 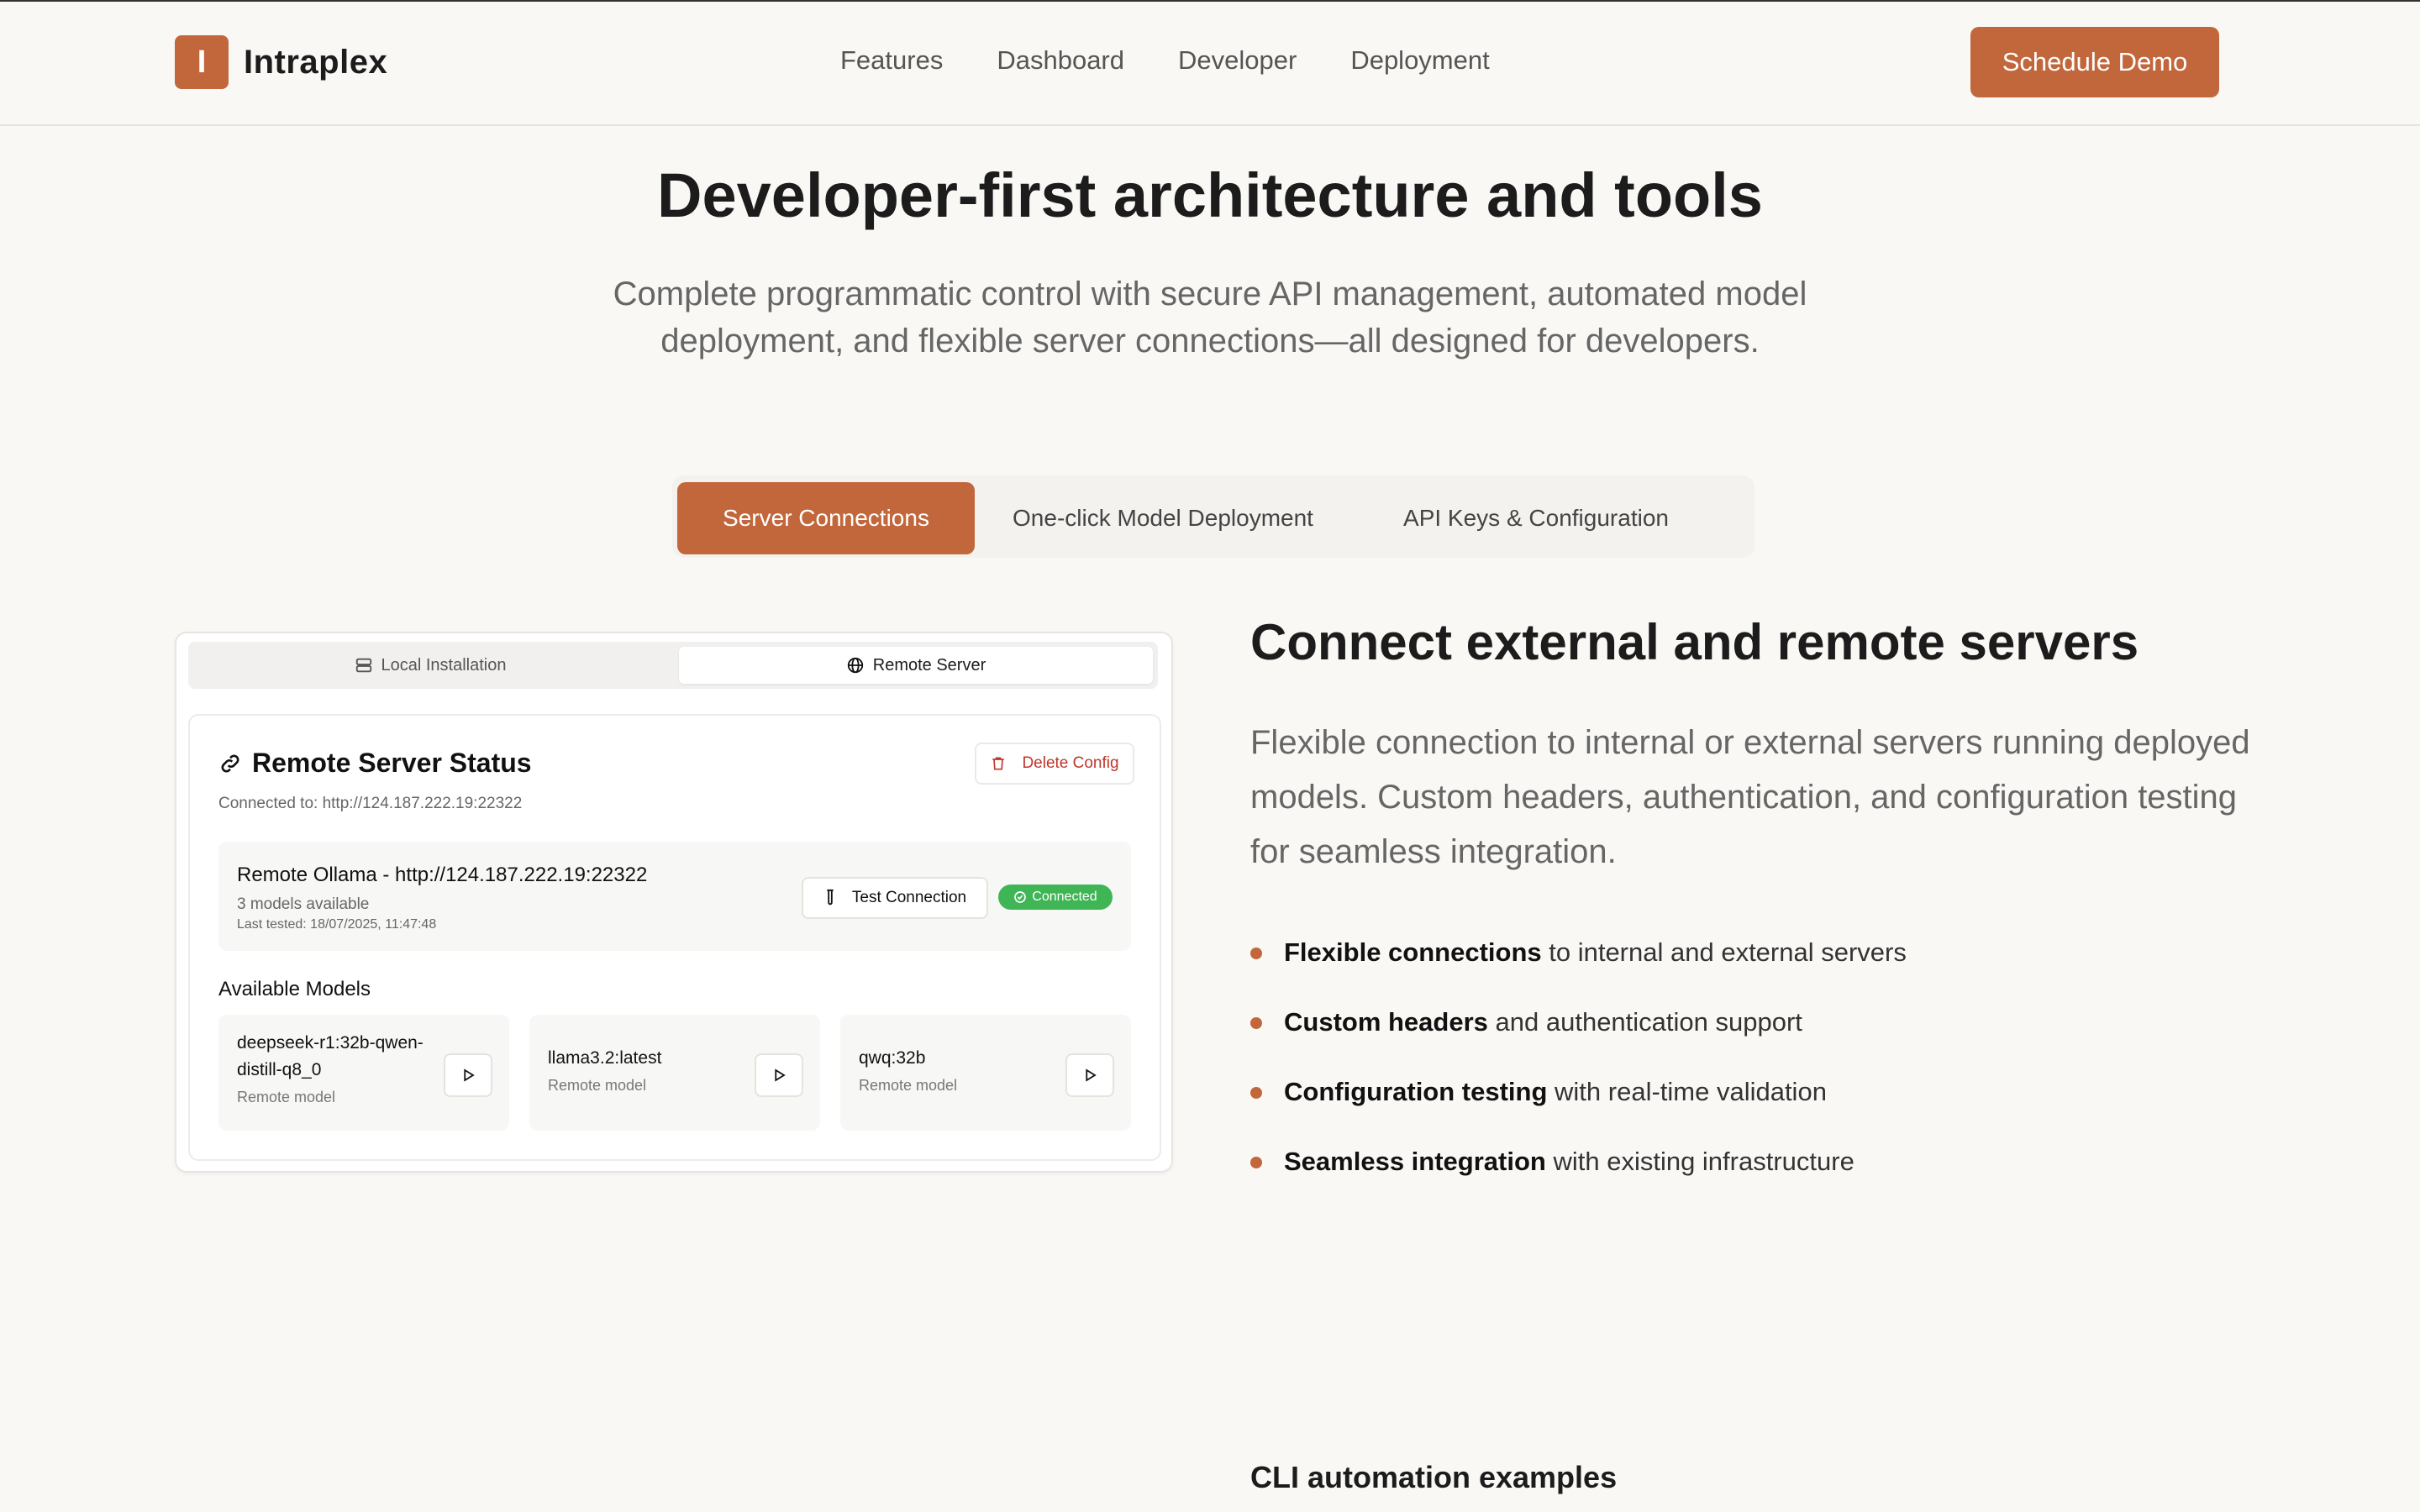 What do you see at coordinates (294, 989) in the screenshot?
I see `available-models-heading: Available Models` at bounding box center [294, 989].